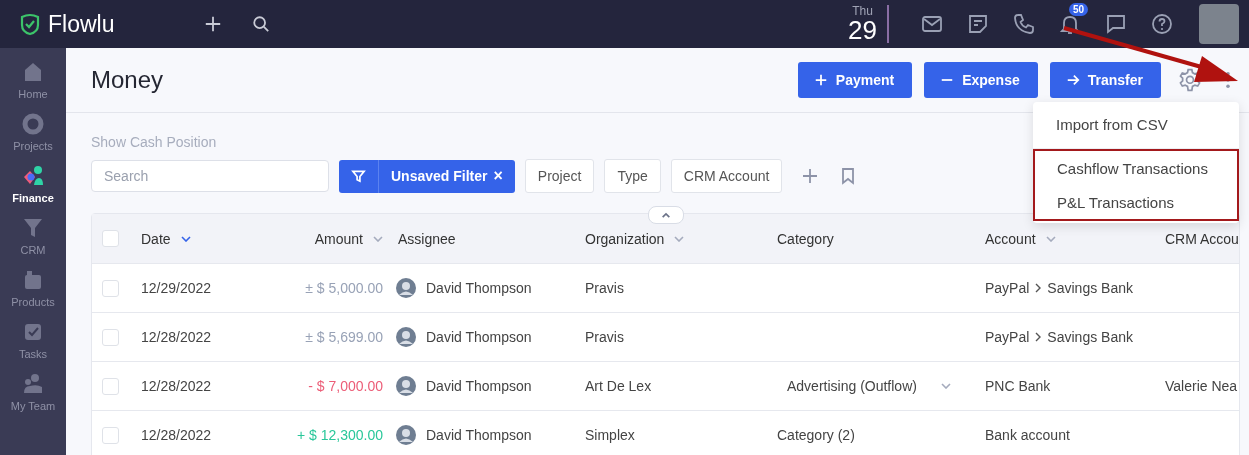 Image resolution: width=1249 pixels, height=455 pixels. I want to click on action-button: Expense, so click(981, 80).